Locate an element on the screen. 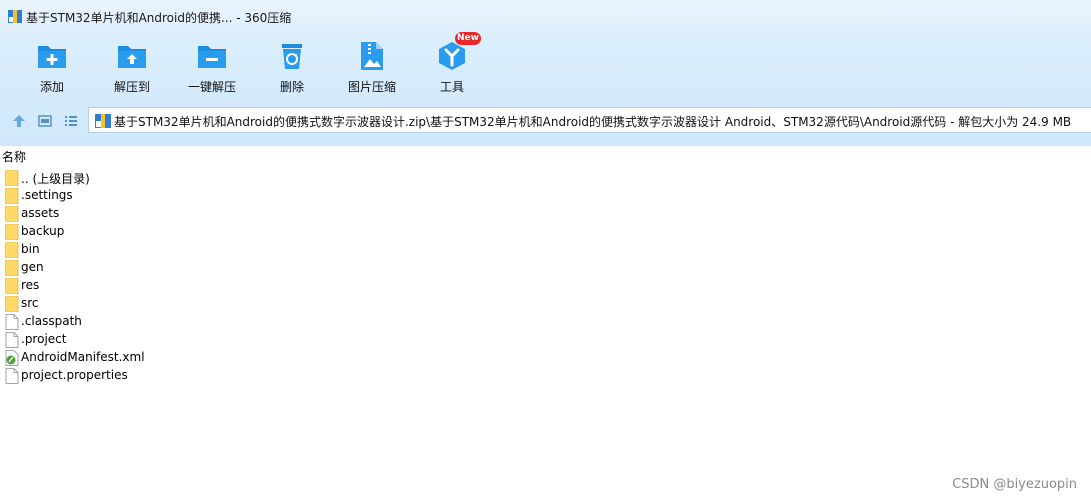 This screenshot has height=504, width=1091. tools-button: 工具 is located at coordinates (452, 68).